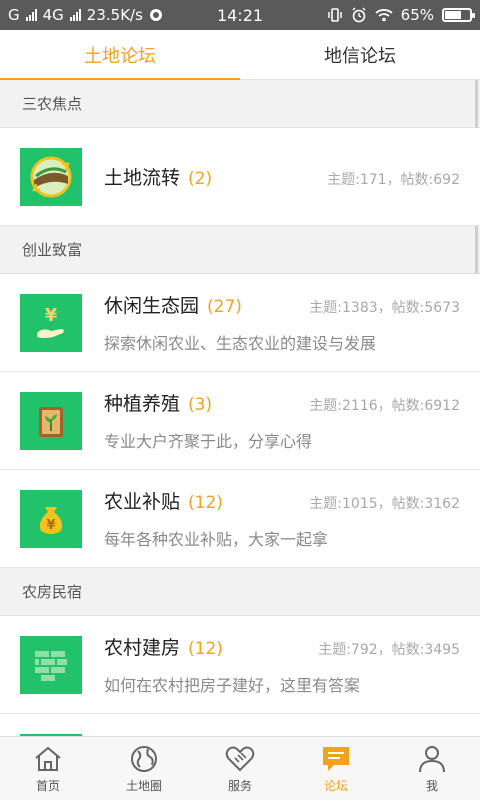 The width and height of the screenshot is (480, 800). What do you see at coordinates (240, 725) in the screenshot?
I see `list-item-partial` at bounding box center [240, 725].